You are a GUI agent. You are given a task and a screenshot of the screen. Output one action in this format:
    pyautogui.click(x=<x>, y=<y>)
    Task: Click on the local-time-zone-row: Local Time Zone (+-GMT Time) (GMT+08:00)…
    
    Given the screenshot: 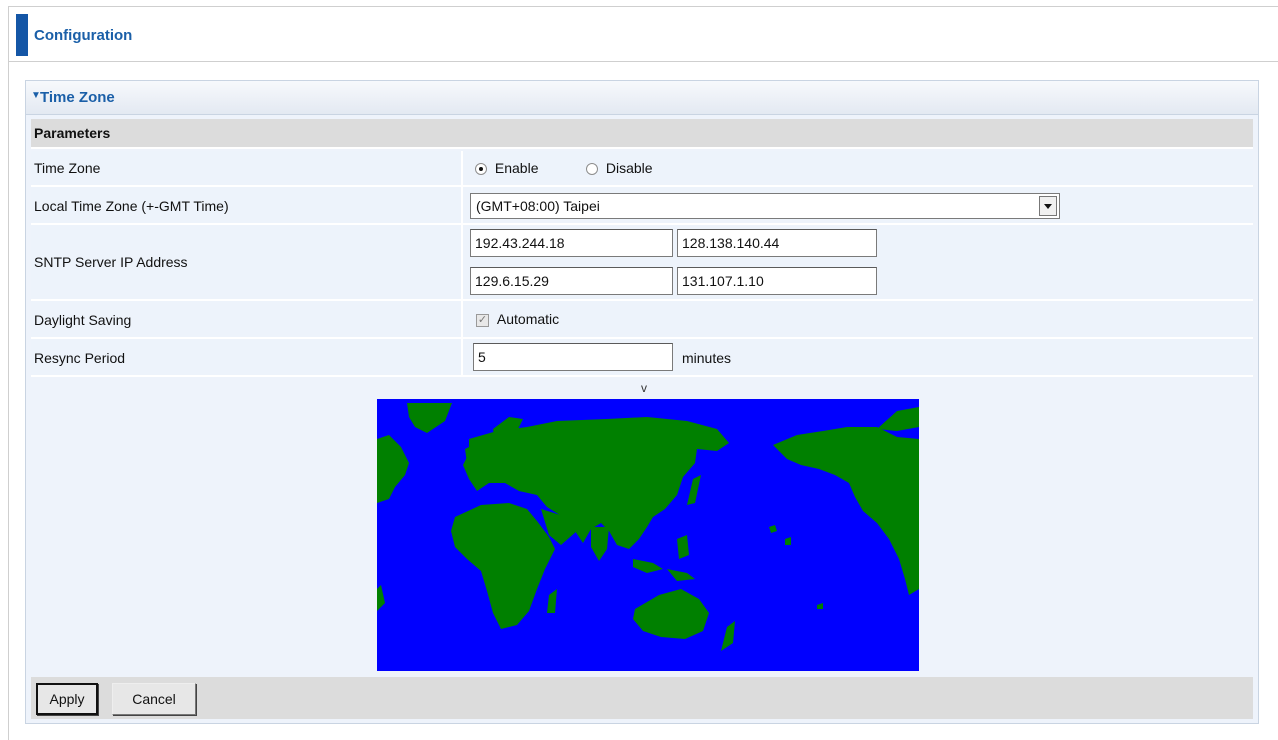 What is the action you would take?
    pyautogui.click(x=642, y=206)
    